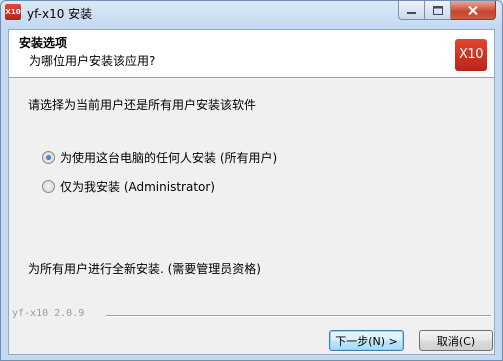 The height and width of the screenshot is (361, 503). What do you see at coordinates (48, 313) in the screenshot?
I see `version-label: yf-x10 2.0.9` at bounding box center [48, 313].